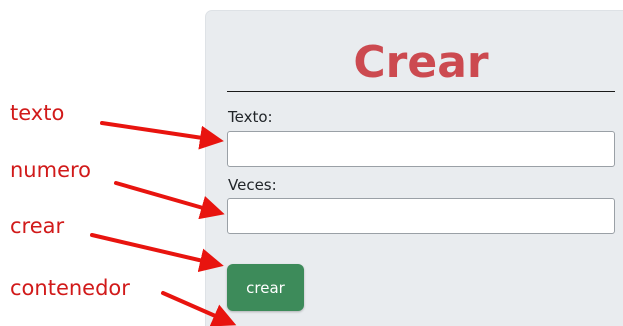 This screenshot has height=326, width=623. What do you see at coordinates (265, 287) in the screenshot?
I see `crear-button: crear` at bounding box center [265, 287].